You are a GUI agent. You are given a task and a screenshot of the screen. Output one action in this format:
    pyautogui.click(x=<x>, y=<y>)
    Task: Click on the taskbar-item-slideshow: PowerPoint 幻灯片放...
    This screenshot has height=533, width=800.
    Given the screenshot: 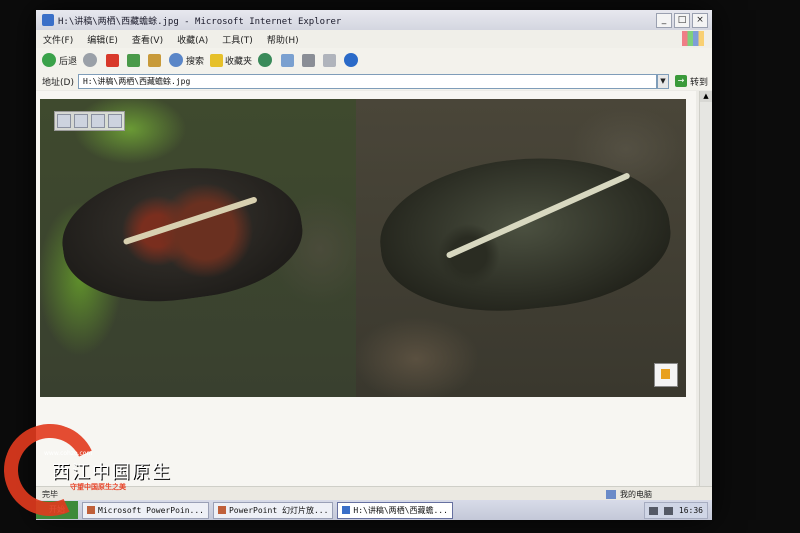 What is the action you would take?
    pyautogui.click(x=273, y=510)
    